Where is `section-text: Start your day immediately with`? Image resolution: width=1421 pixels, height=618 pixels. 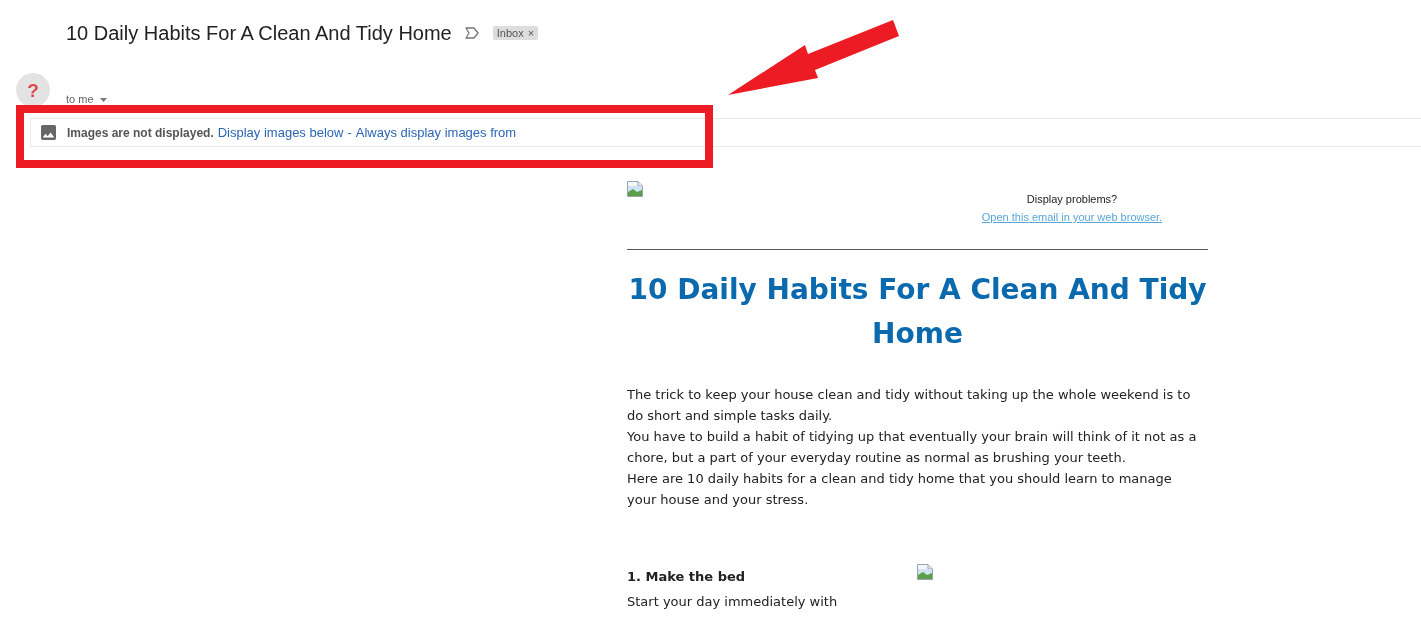 section-text: Start your day immediately with is located at coordinates (733, 602).